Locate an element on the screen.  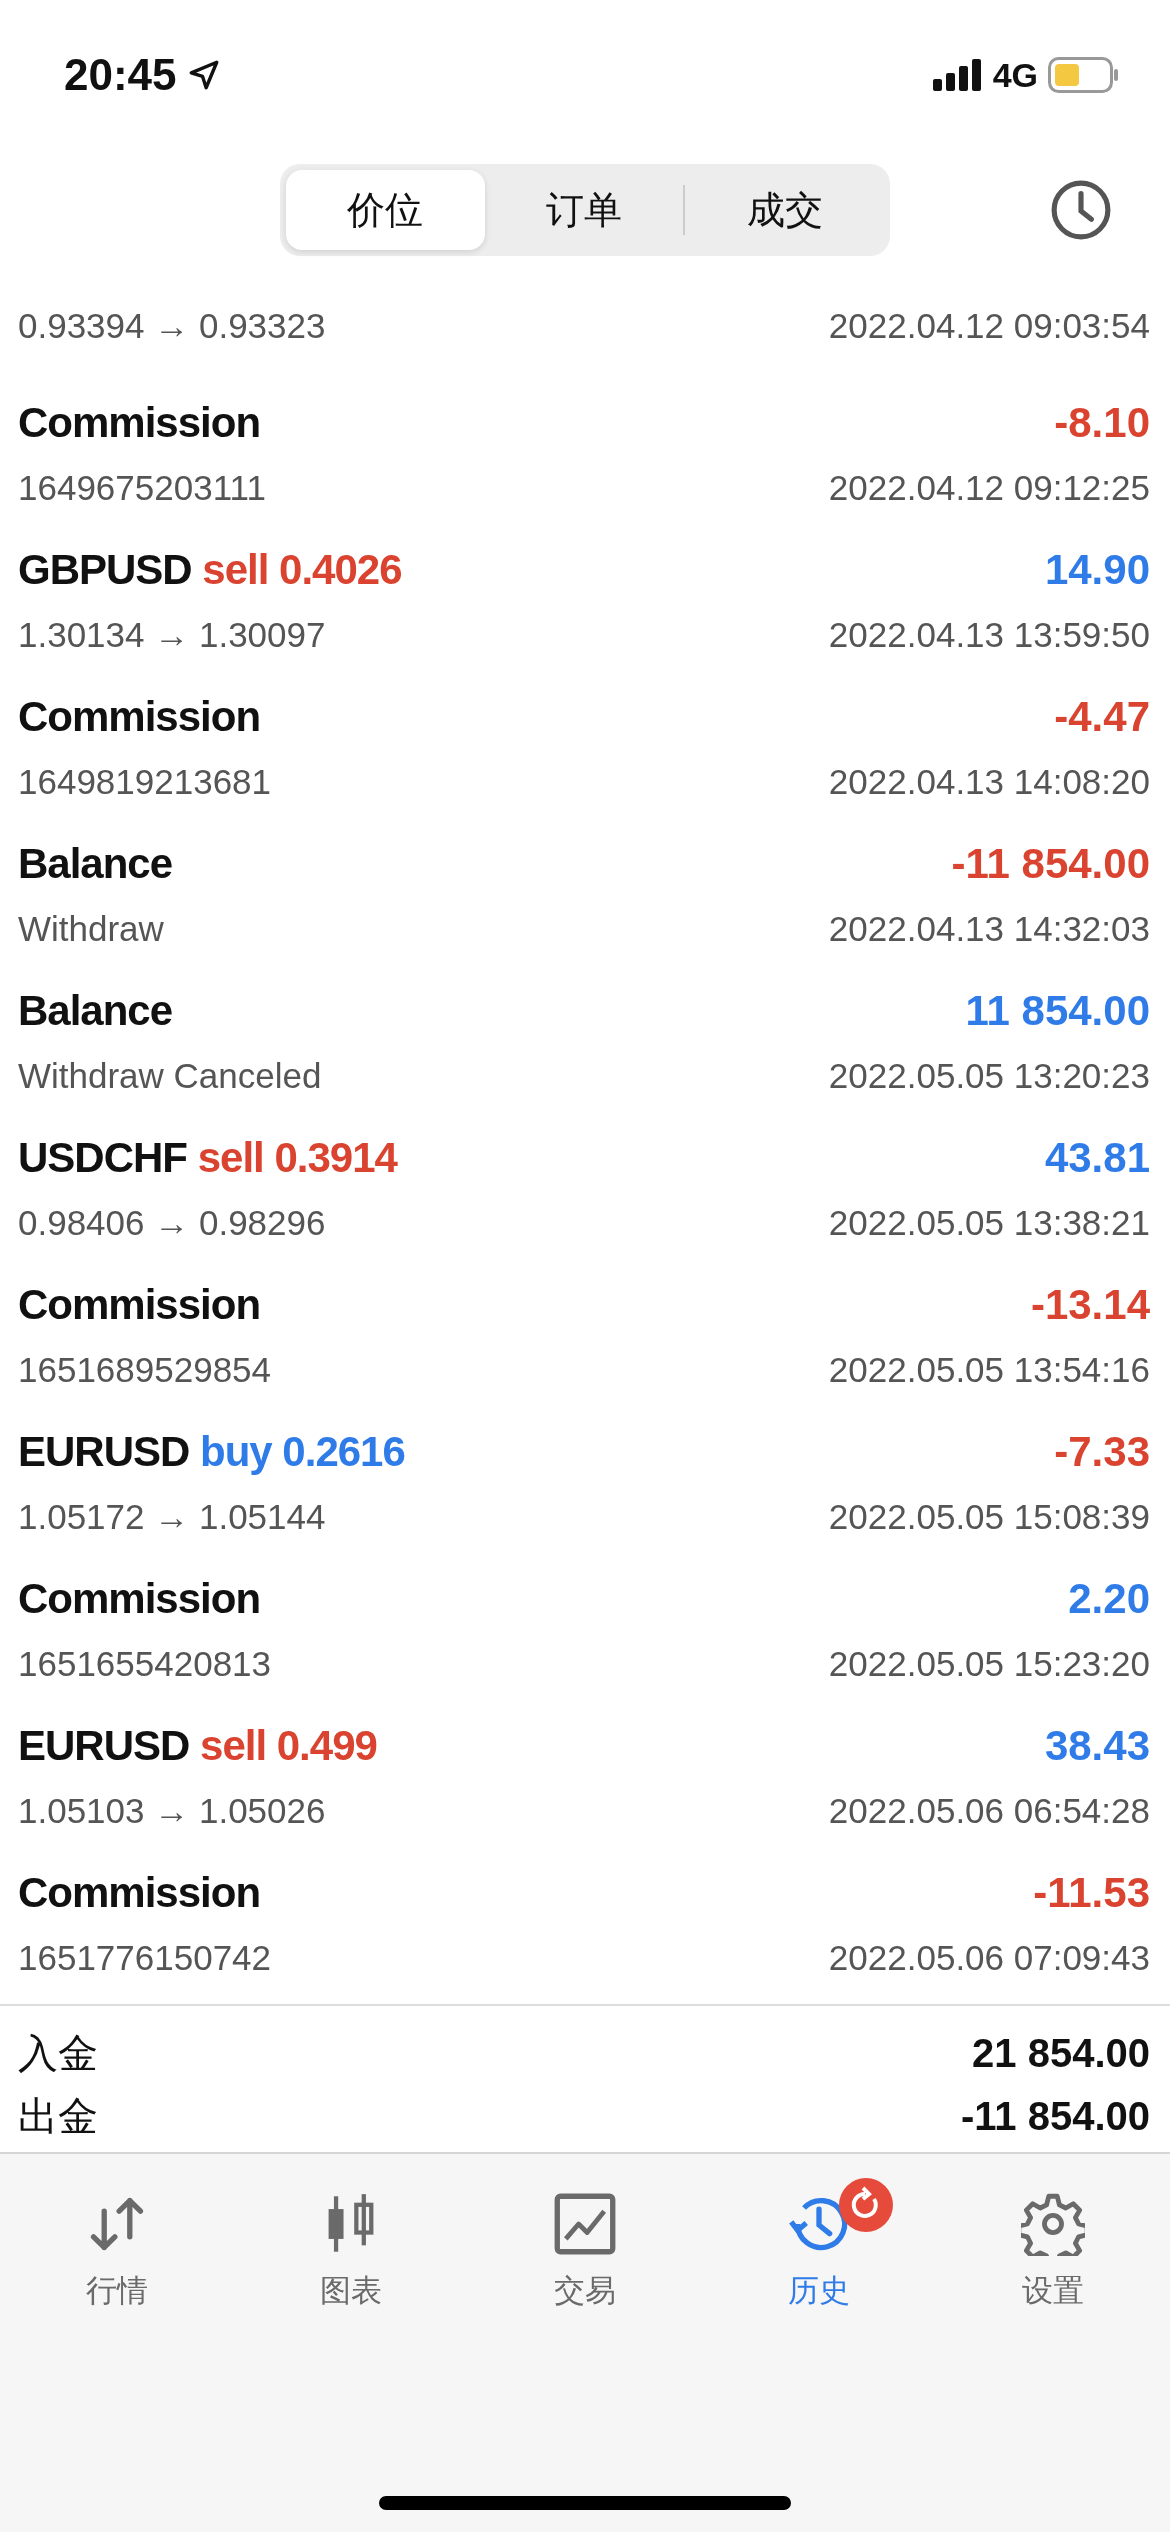
deal-detail: 1.05172 → 1.05144 is located at coordinates (172, 1517).